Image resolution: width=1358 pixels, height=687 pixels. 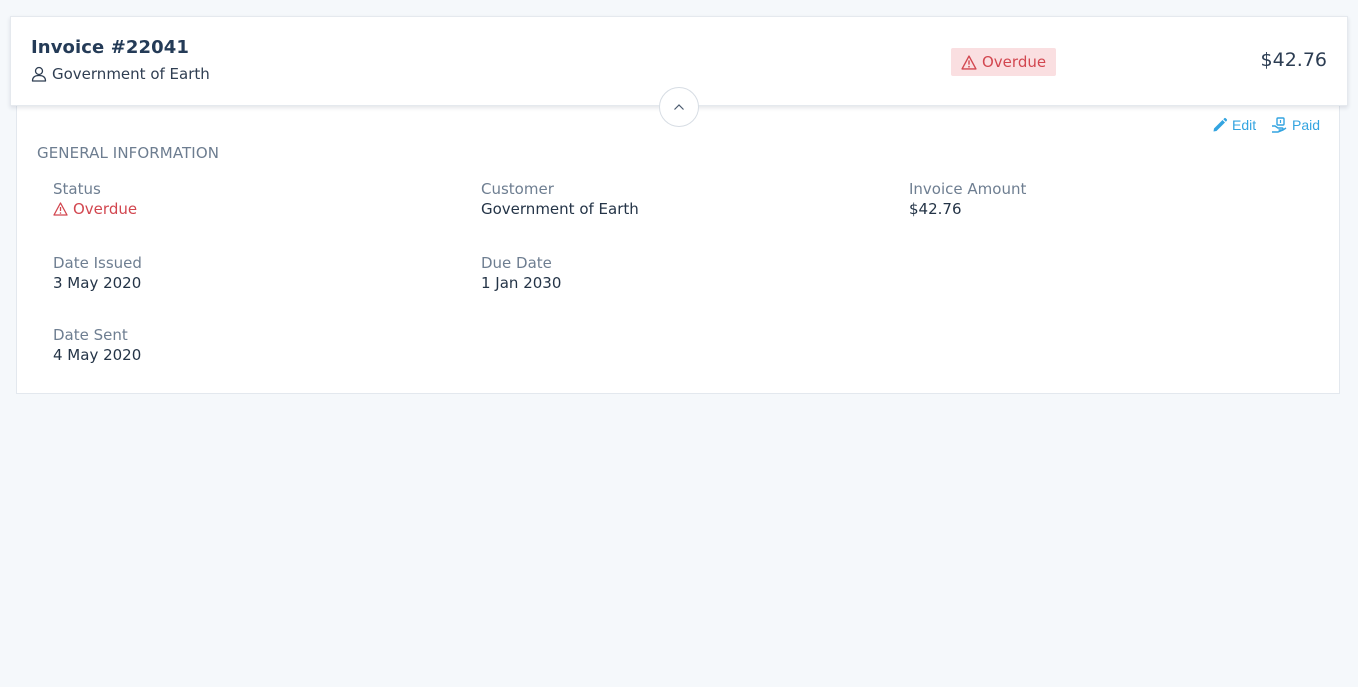 What do you see at coordinates (39, 74) in the screenshot?
I see `user-icon` at bounding box center [39, 74].